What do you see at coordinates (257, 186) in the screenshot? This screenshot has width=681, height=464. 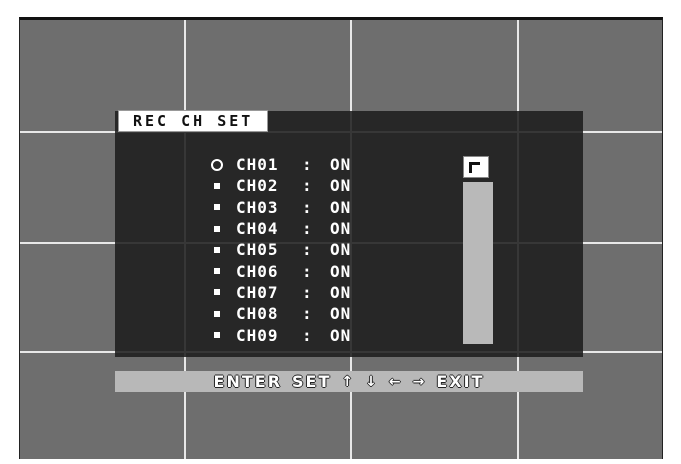 I see `channel-name: CH02` at bounding box center [257, 186].